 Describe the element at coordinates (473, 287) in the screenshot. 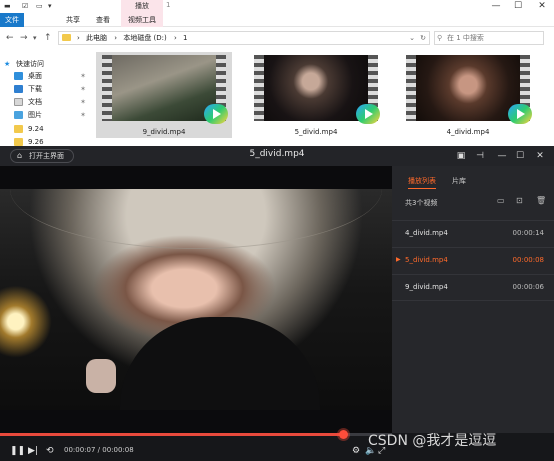

I see `playlist-item: 9_divid.mp4 00:00:06` at that location.